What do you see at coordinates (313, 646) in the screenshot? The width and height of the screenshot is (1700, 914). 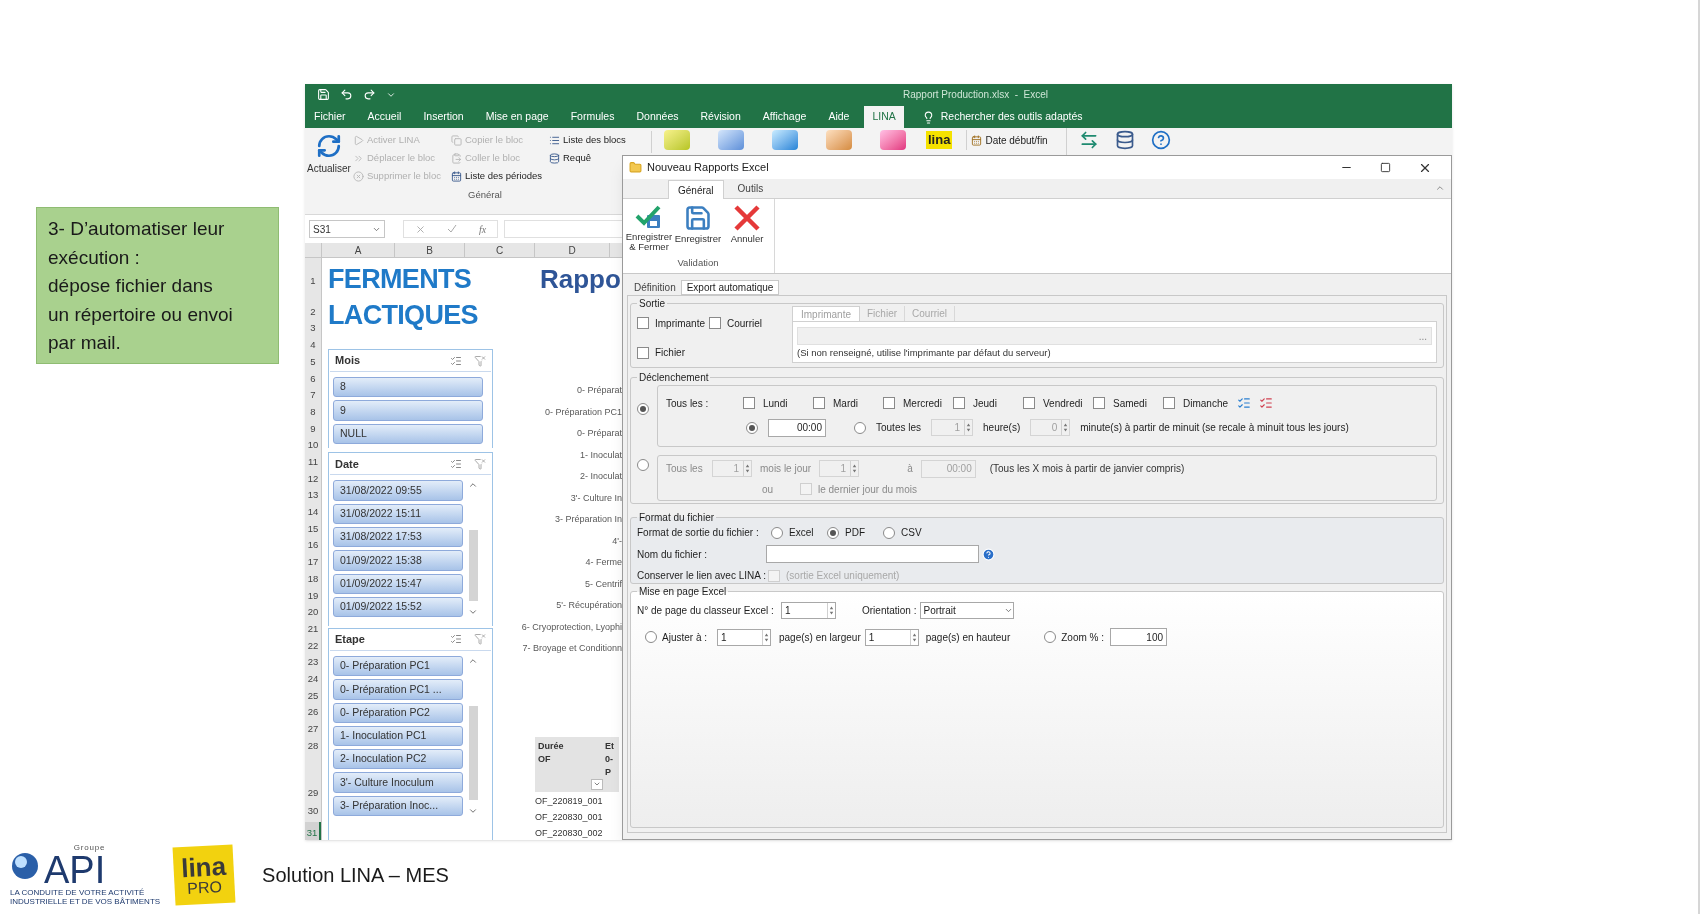 I see `row-header: 22` at bounding box center [313, 646].